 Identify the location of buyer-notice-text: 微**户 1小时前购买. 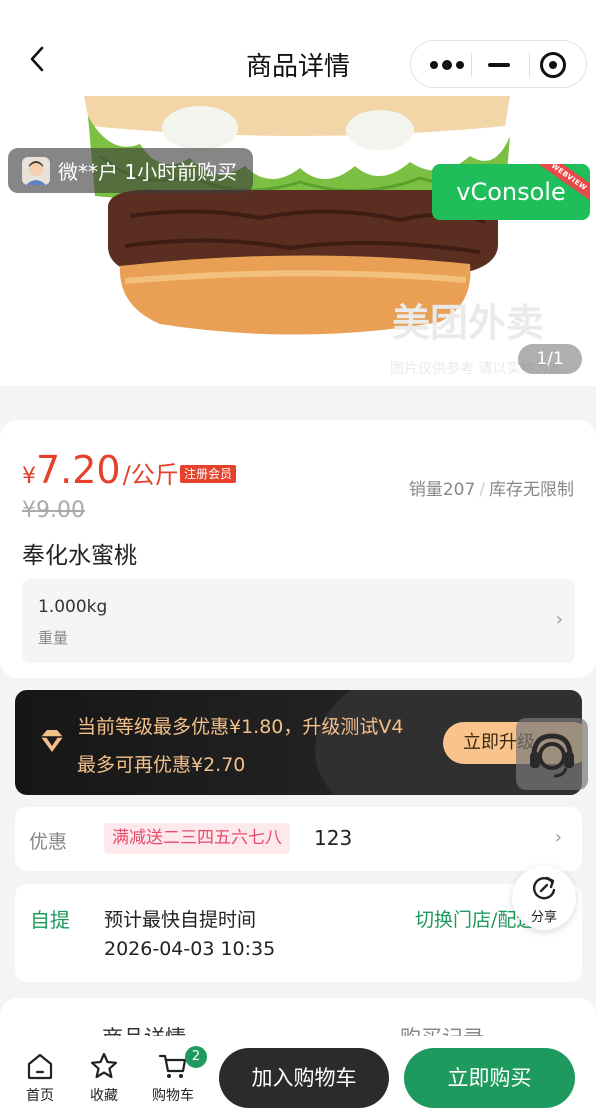
(148, 172).